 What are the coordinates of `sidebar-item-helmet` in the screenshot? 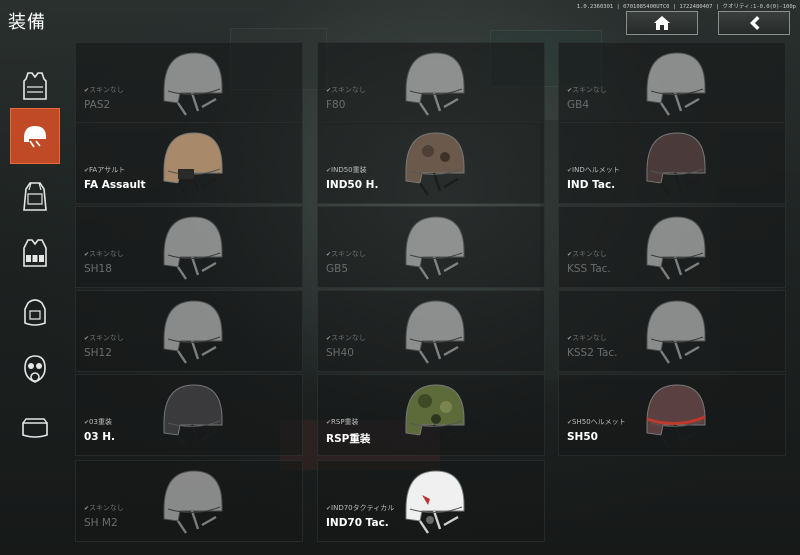 It's located at (35, 136).